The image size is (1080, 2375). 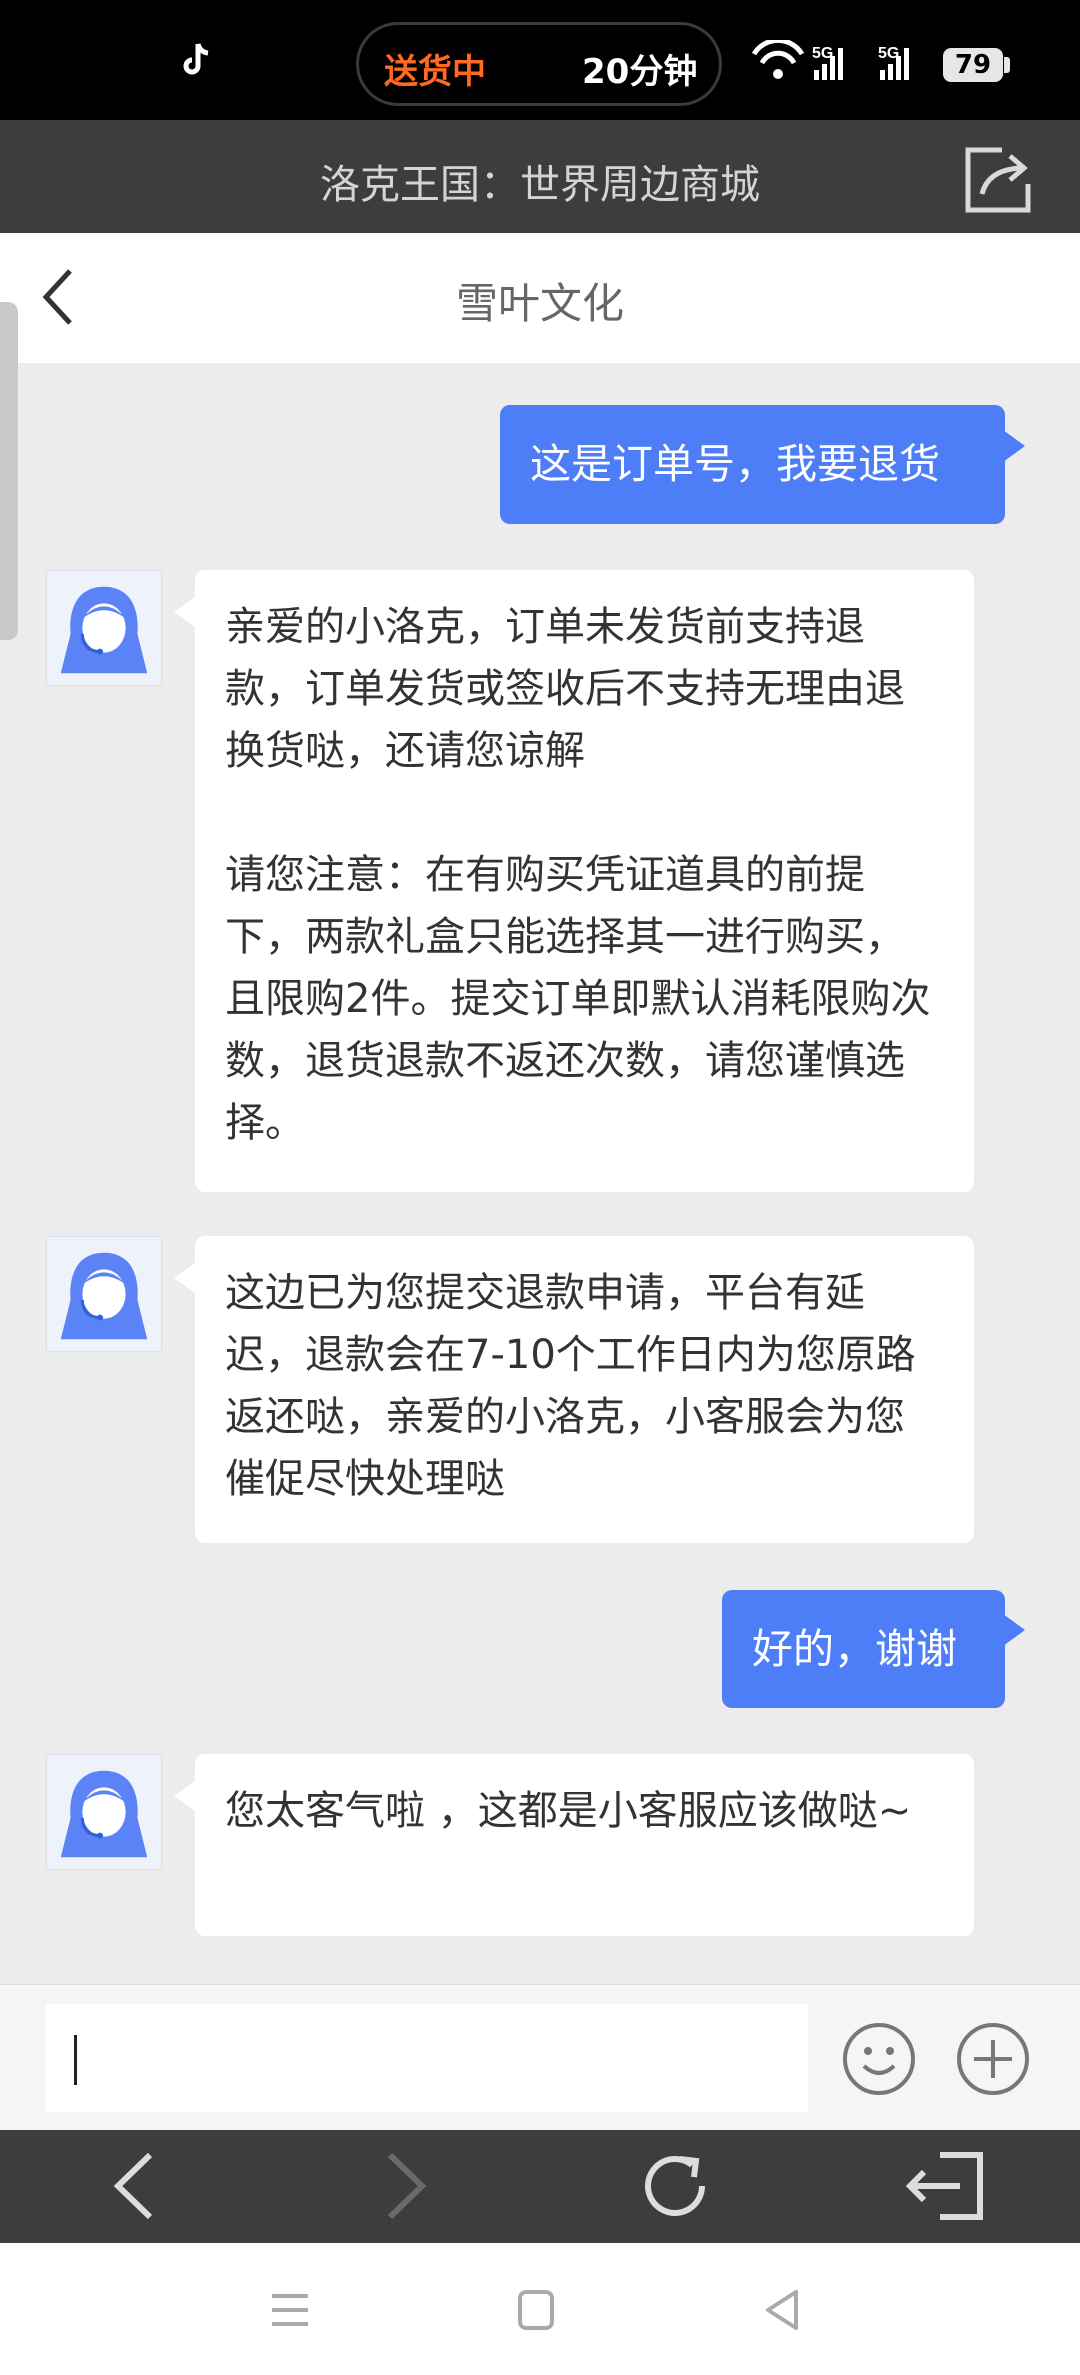 What do you see at coordinates (113, 58) in the screenshot?
I see `status-time: 21:14` at bounding box center [113, 58].